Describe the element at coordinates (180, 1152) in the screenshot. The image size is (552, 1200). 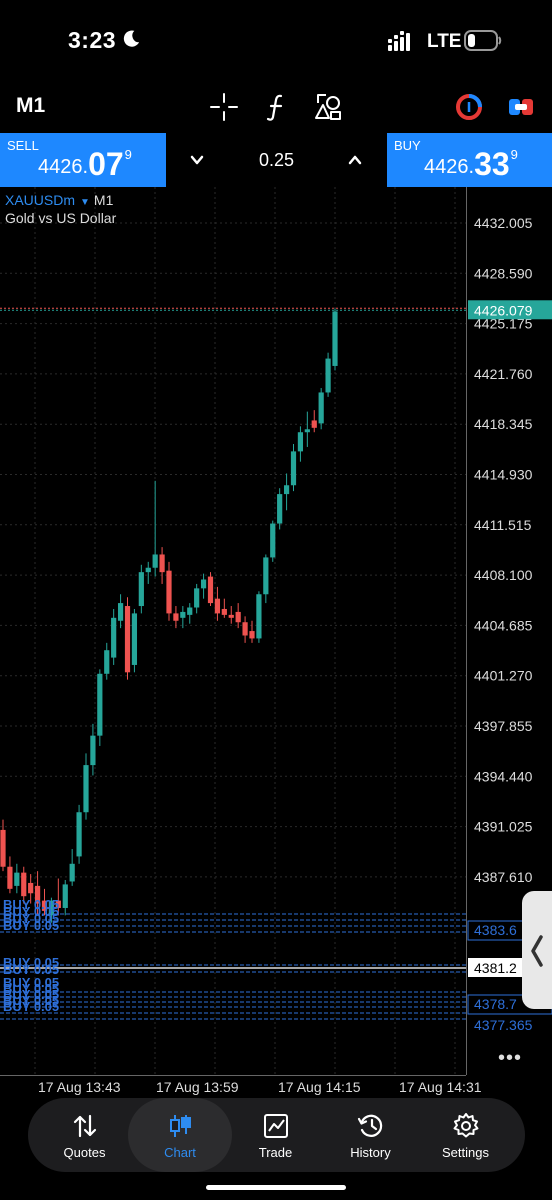
I see `nav-chart-label: Chart` at that location.